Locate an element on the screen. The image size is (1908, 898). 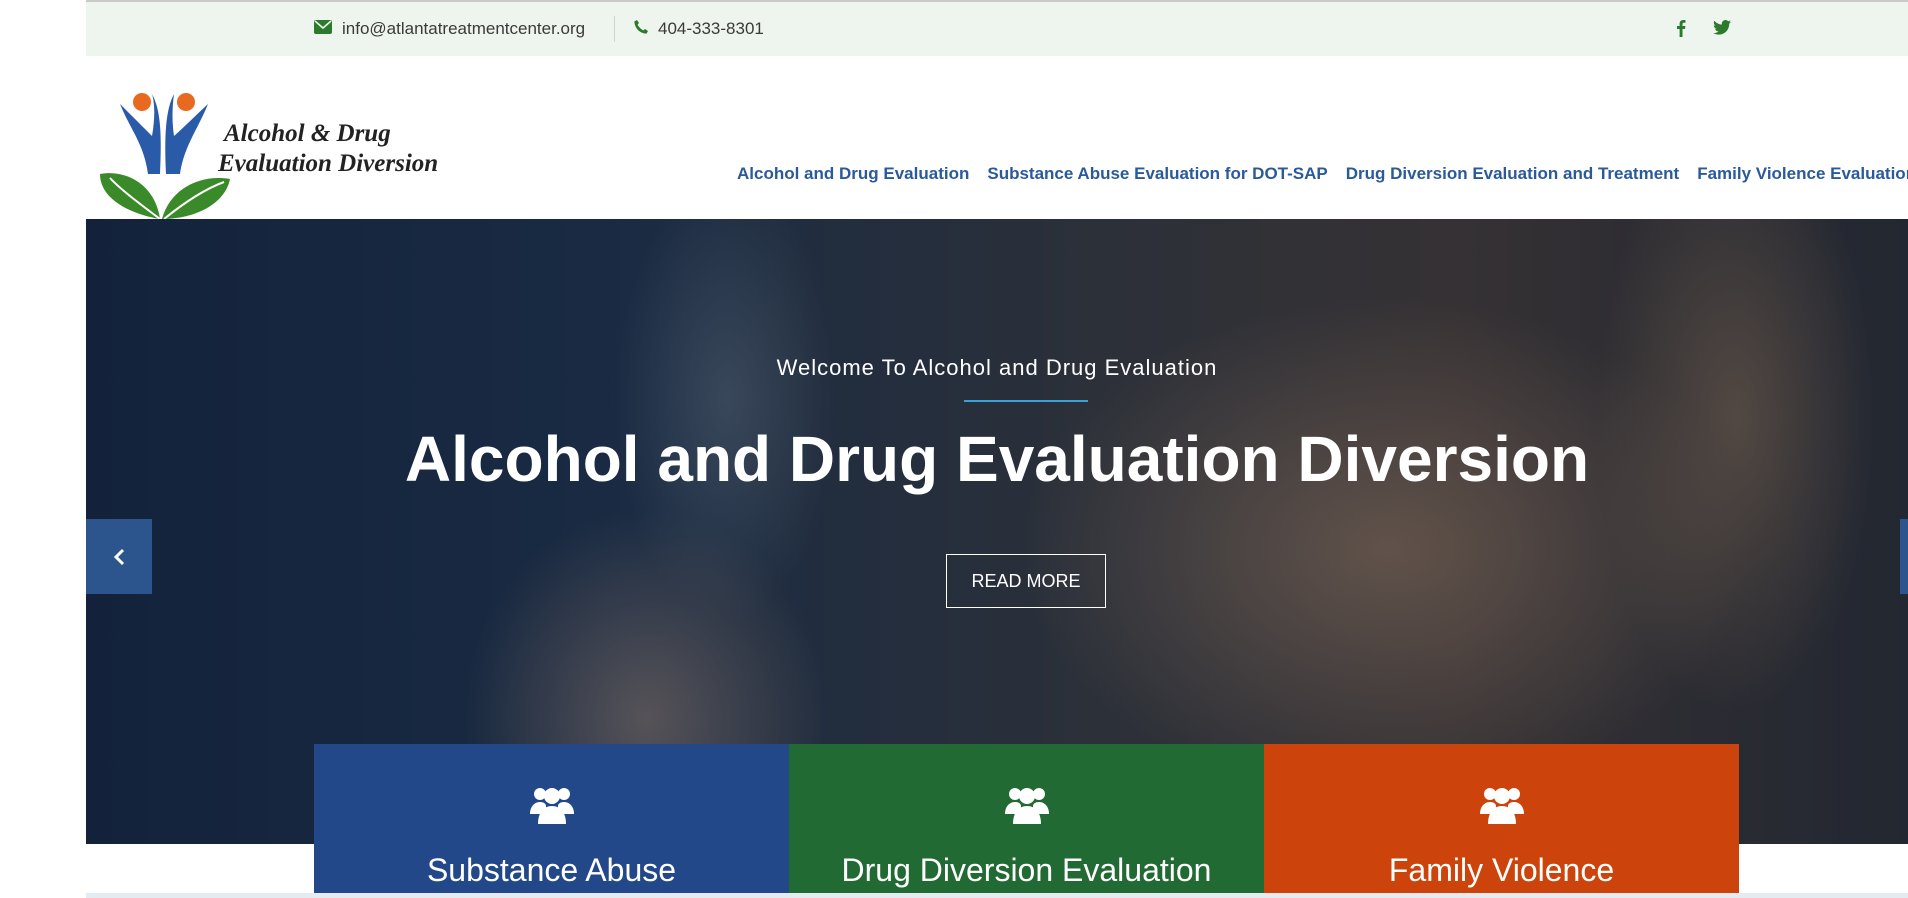
twitter-icon is located at coordinates (1722, 29).